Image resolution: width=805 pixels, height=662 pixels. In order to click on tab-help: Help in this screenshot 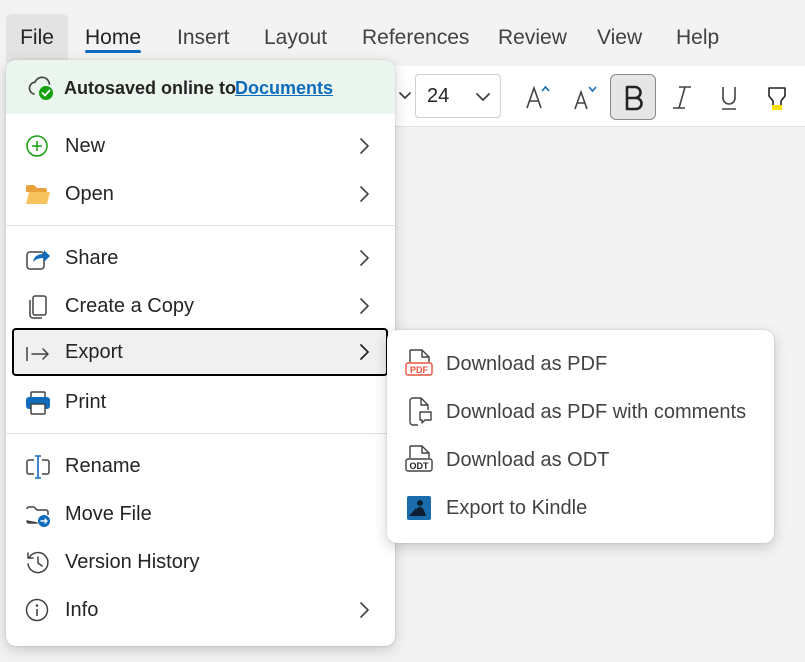, I will do `click(697, 38)`.